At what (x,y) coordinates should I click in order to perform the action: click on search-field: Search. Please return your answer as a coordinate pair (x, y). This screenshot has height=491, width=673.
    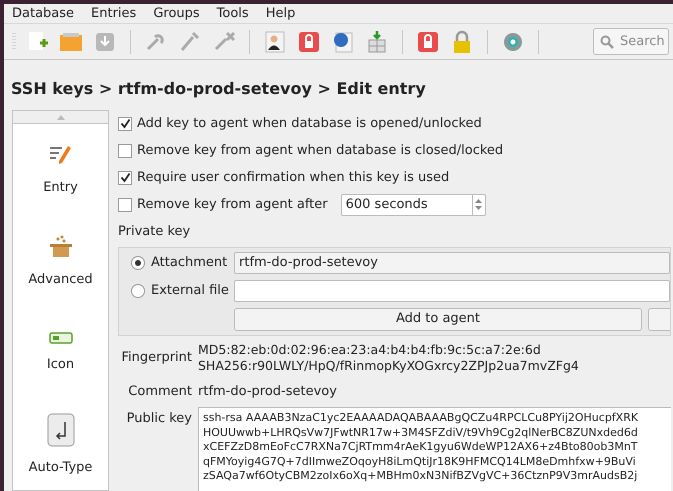
    Looking at the image, I should click on (631, 41).